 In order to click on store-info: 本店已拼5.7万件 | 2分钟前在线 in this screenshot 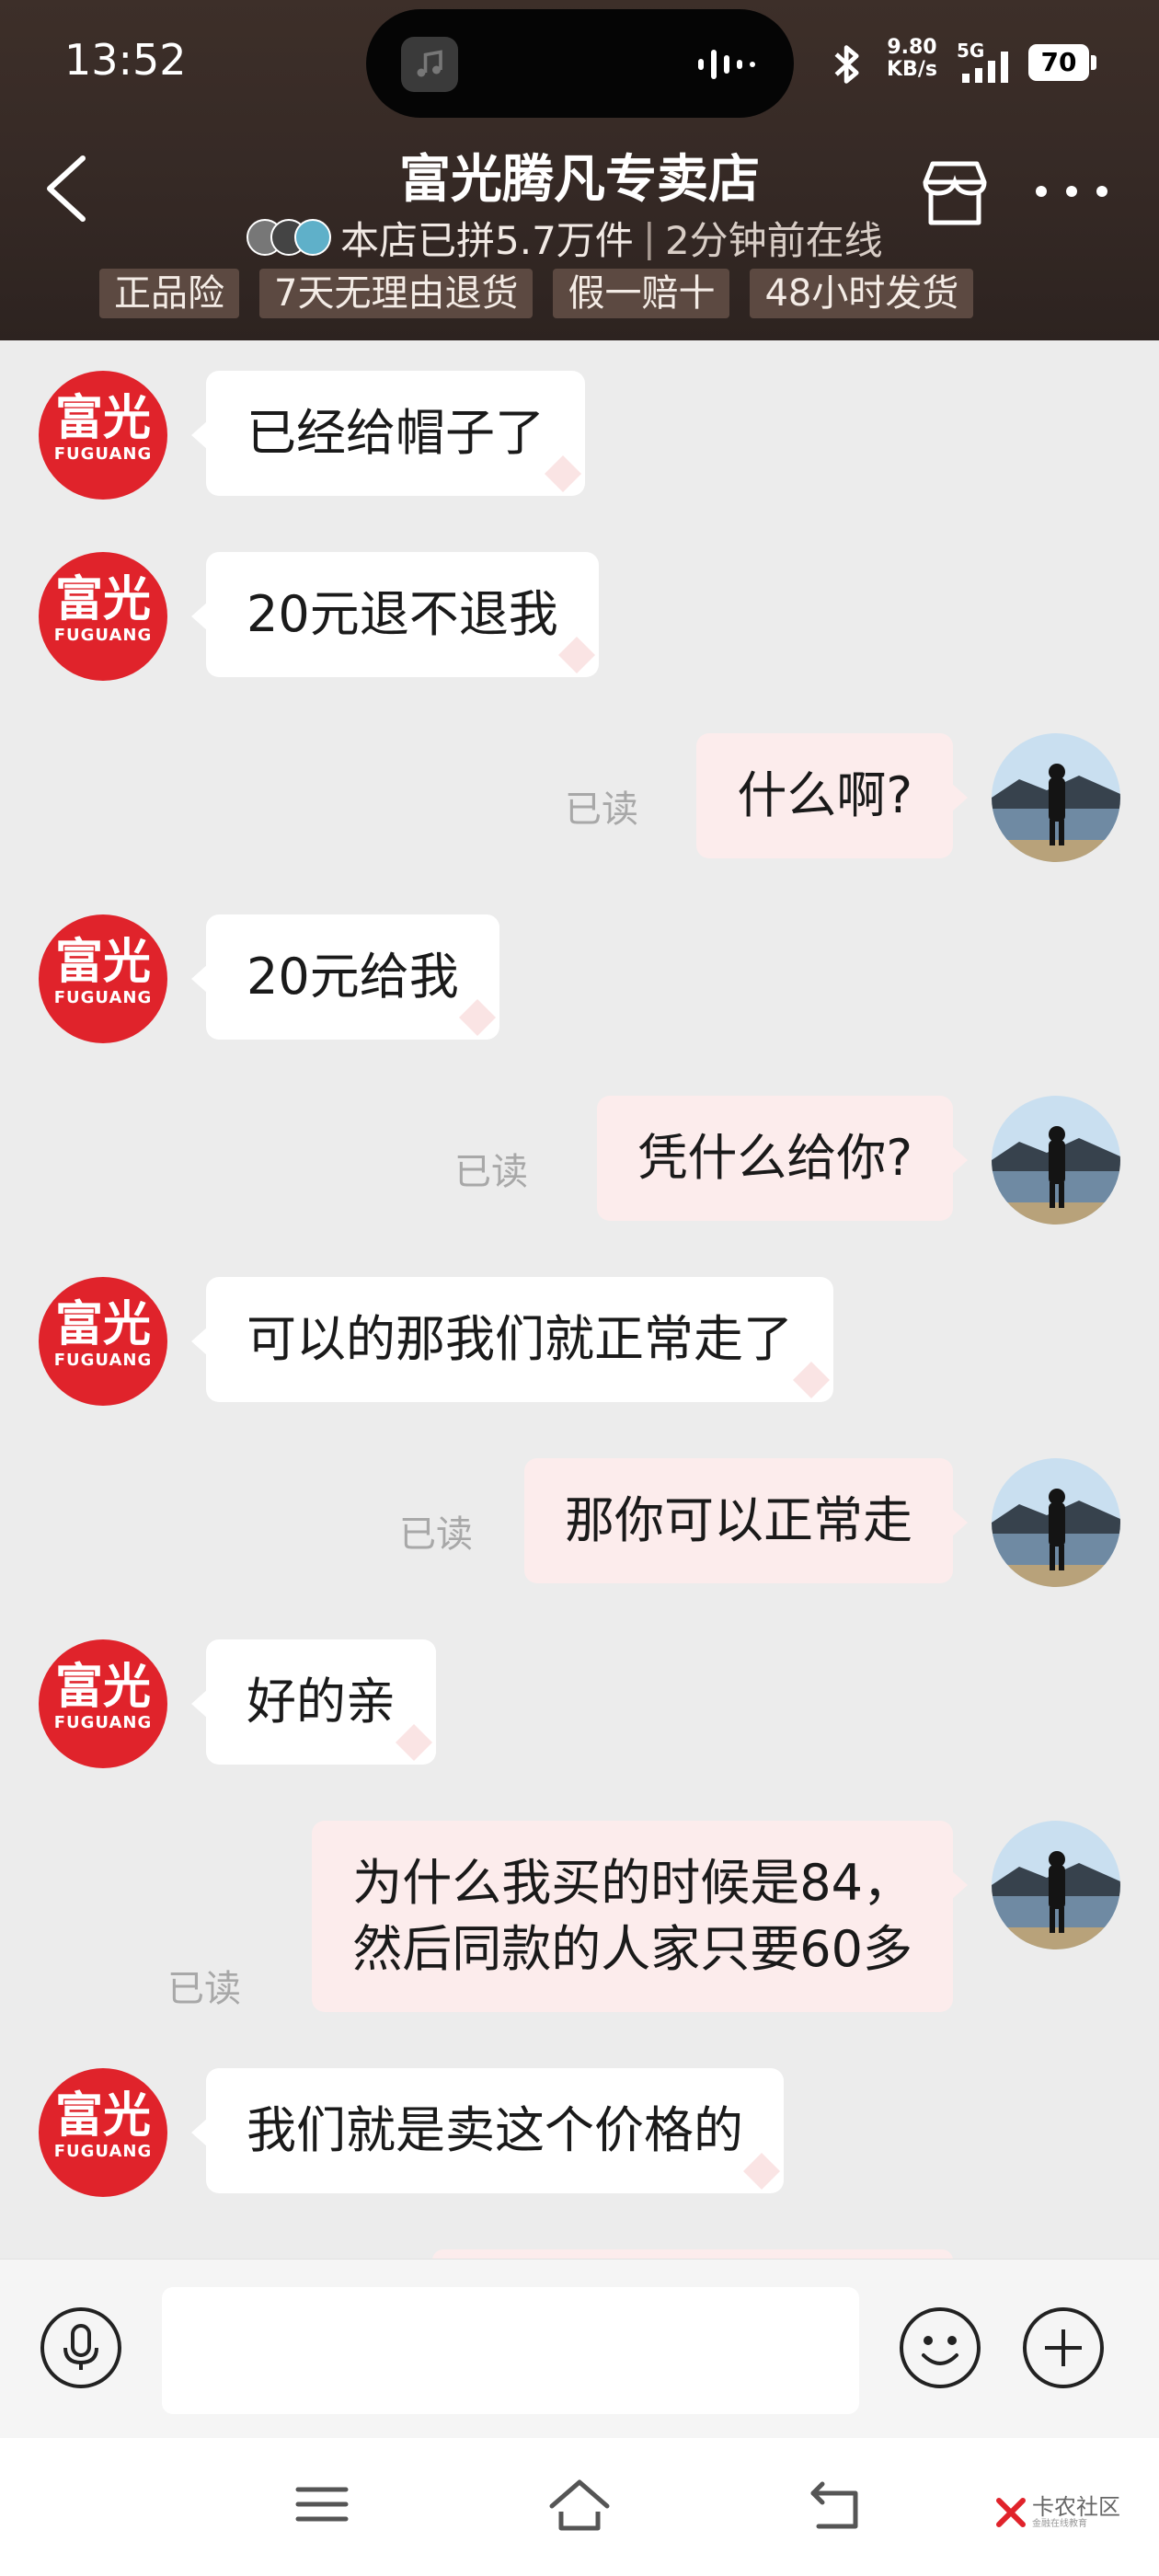, I will do `click(565, 237)`.